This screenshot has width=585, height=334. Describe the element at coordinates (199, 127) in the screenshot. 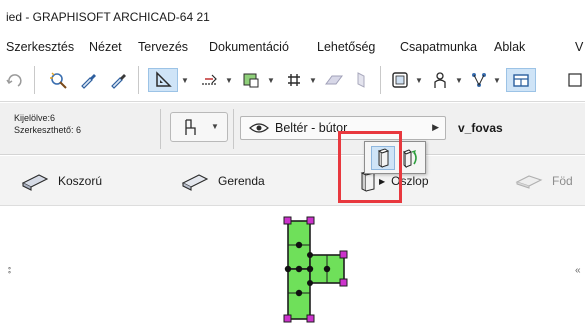

I see `favorites-button: ▼` at that location.